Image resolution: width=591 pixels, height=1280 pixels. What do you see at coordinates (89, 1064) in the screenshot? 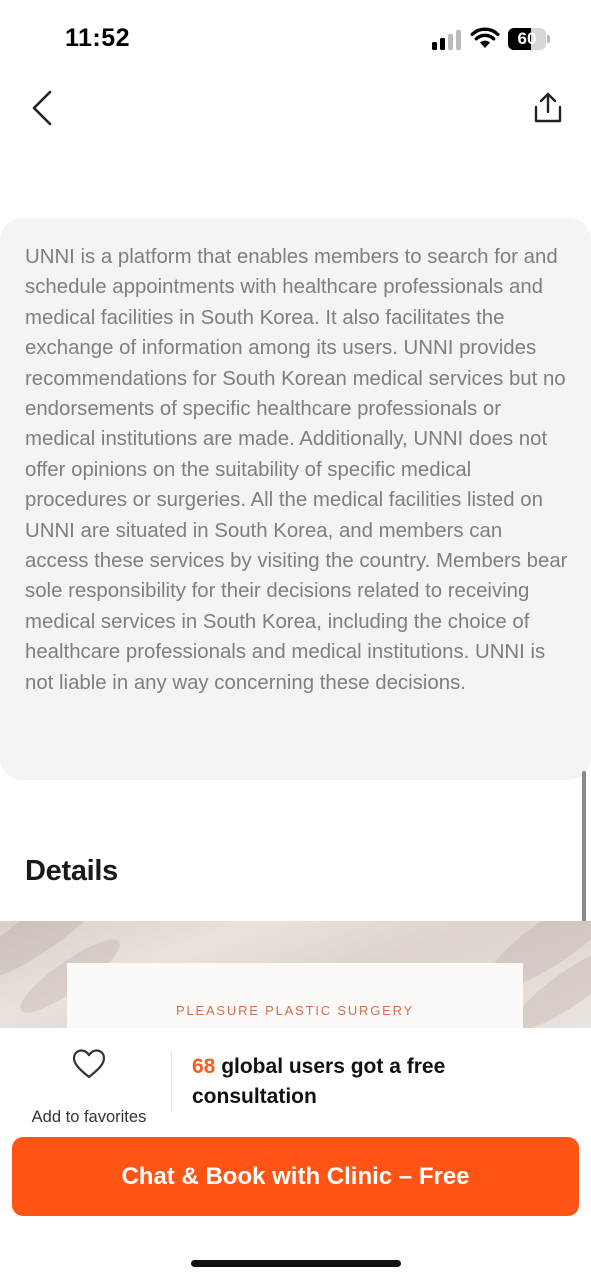
I see `heart-icon` at bounding box center [89, 1064].